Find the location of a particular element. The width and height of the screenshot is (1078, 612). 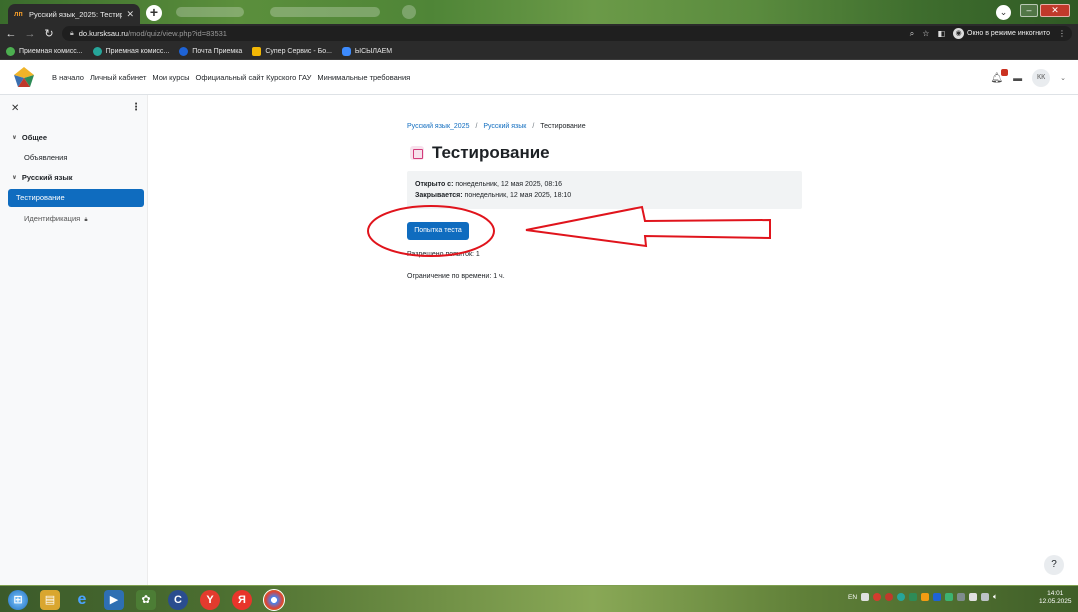

nav-link-official-site: Официальный сайт Курского ГАУ is located at coordinates (254, 77).